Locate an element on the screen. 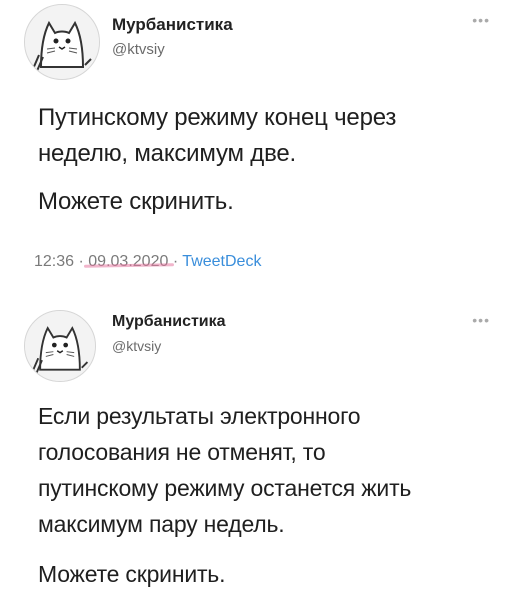  tweet-time: 12:36 is located at coordinates (54, 261).